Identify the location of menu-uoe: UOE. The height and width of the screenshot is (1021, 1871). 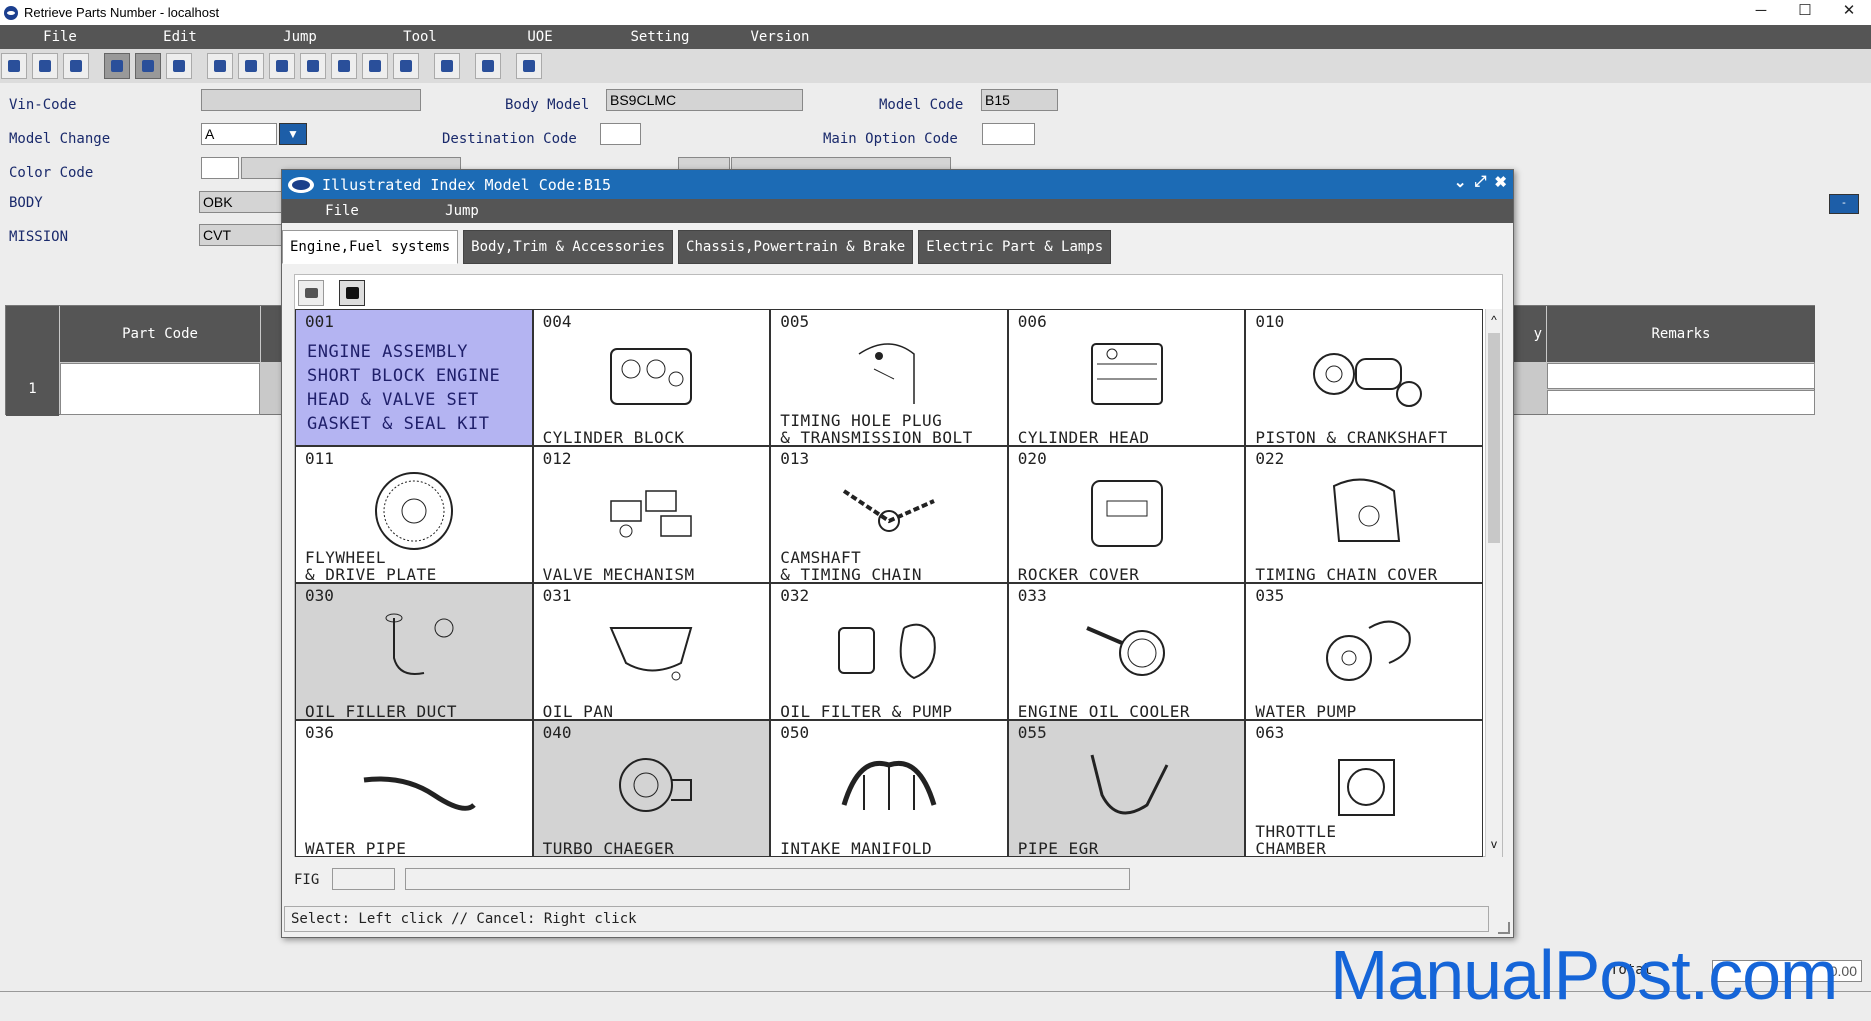
(540, 37).